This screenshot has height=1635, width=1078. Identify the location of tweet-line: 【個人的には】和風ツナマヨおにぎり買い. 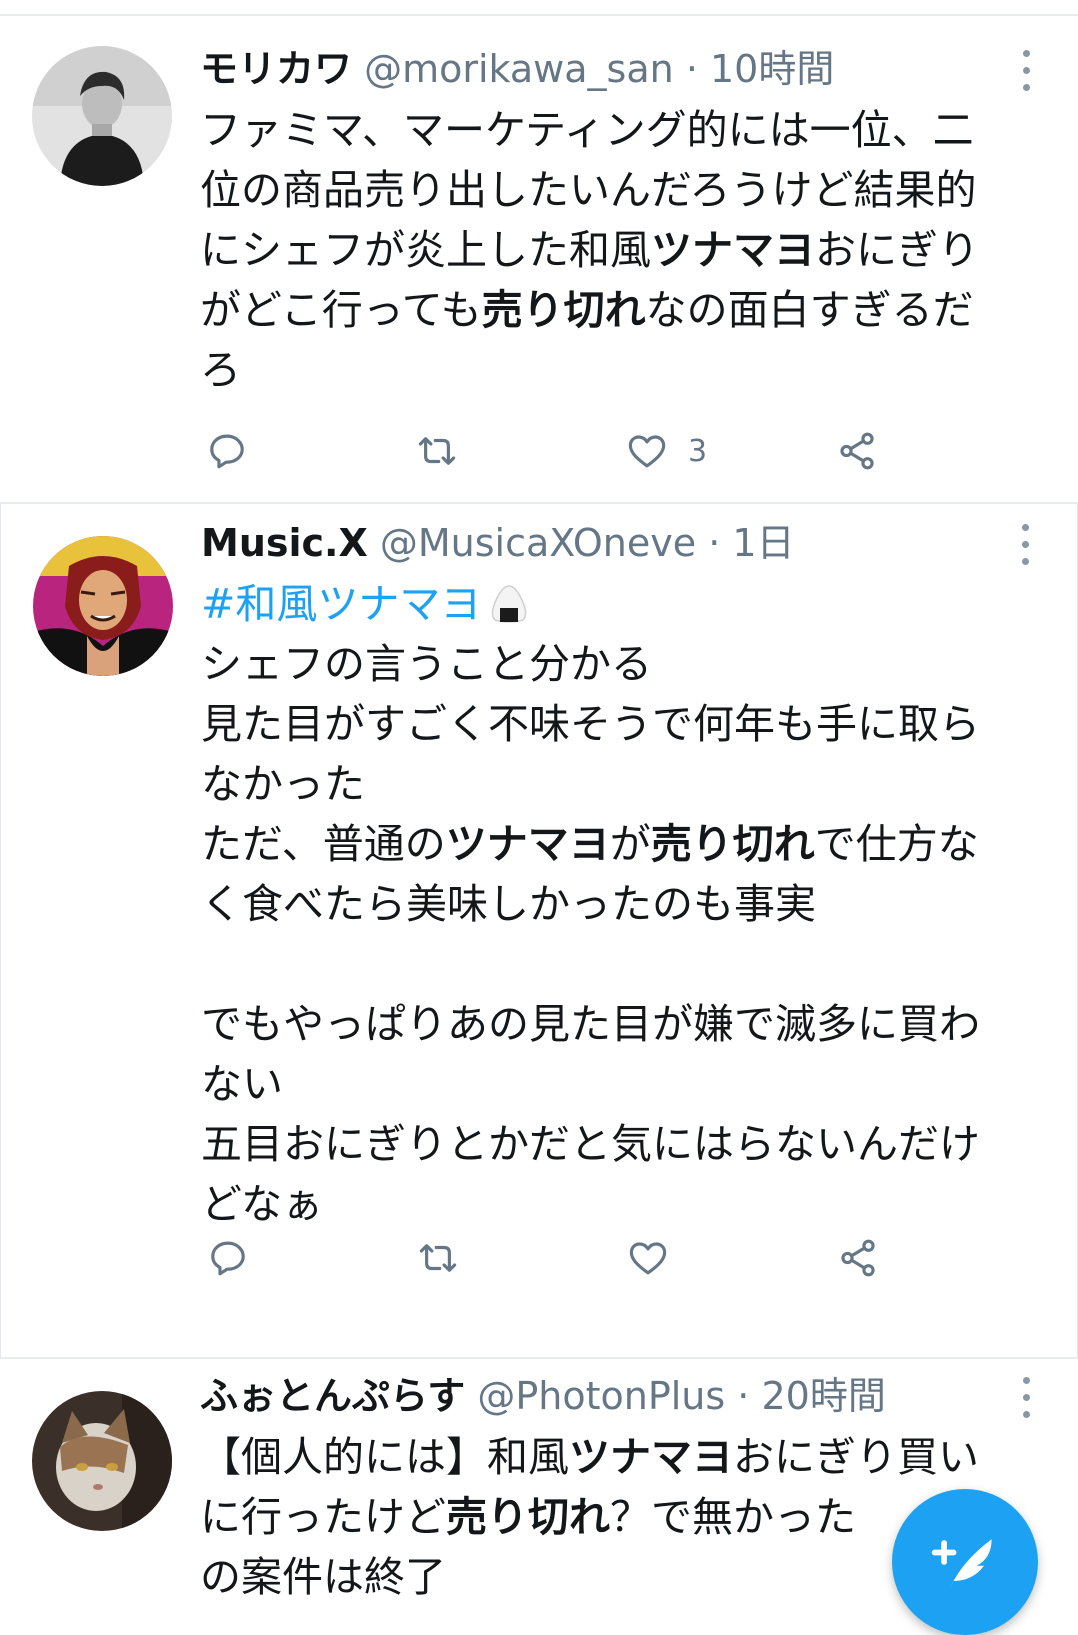
(620, 1457).